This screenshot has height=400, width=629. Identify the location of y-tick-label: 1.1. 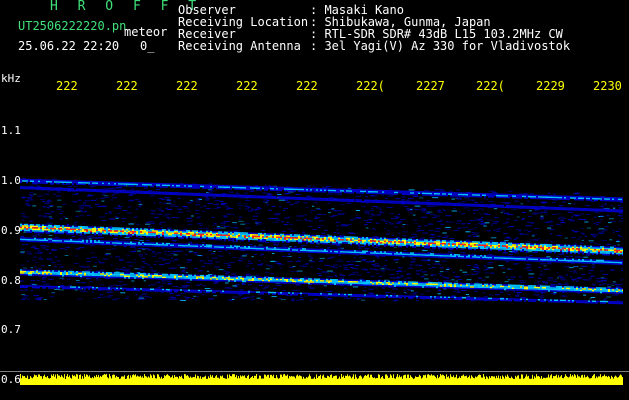
(11, 130).